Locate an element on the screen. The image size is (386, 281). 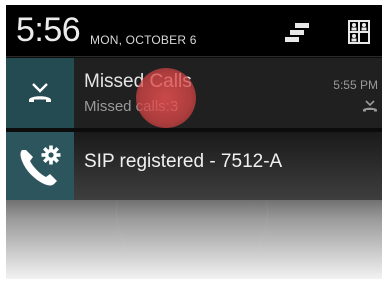
quick-settings-toggle-icon is located at coordinates (296, 32).